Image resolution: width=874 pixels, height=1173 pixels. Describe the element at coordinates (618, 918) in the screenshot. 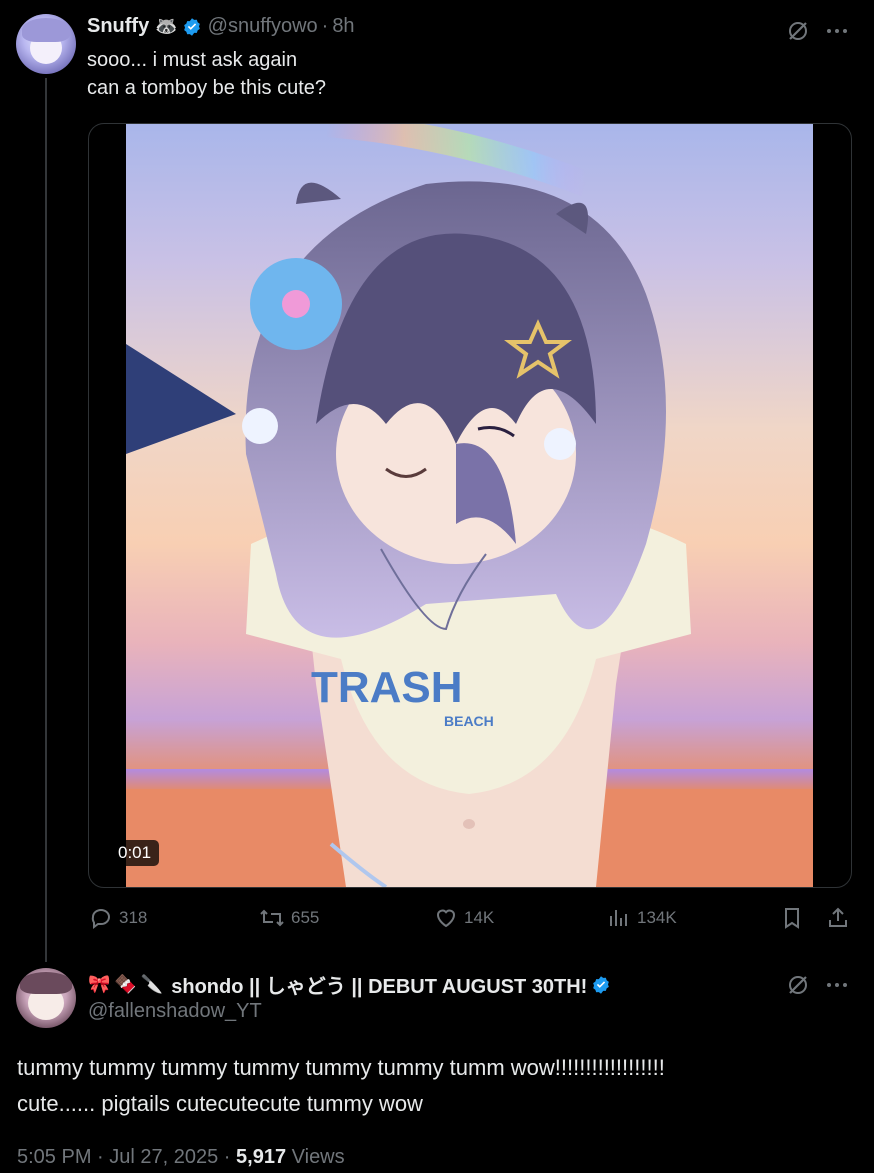

I see `analytics-icon` at that location.